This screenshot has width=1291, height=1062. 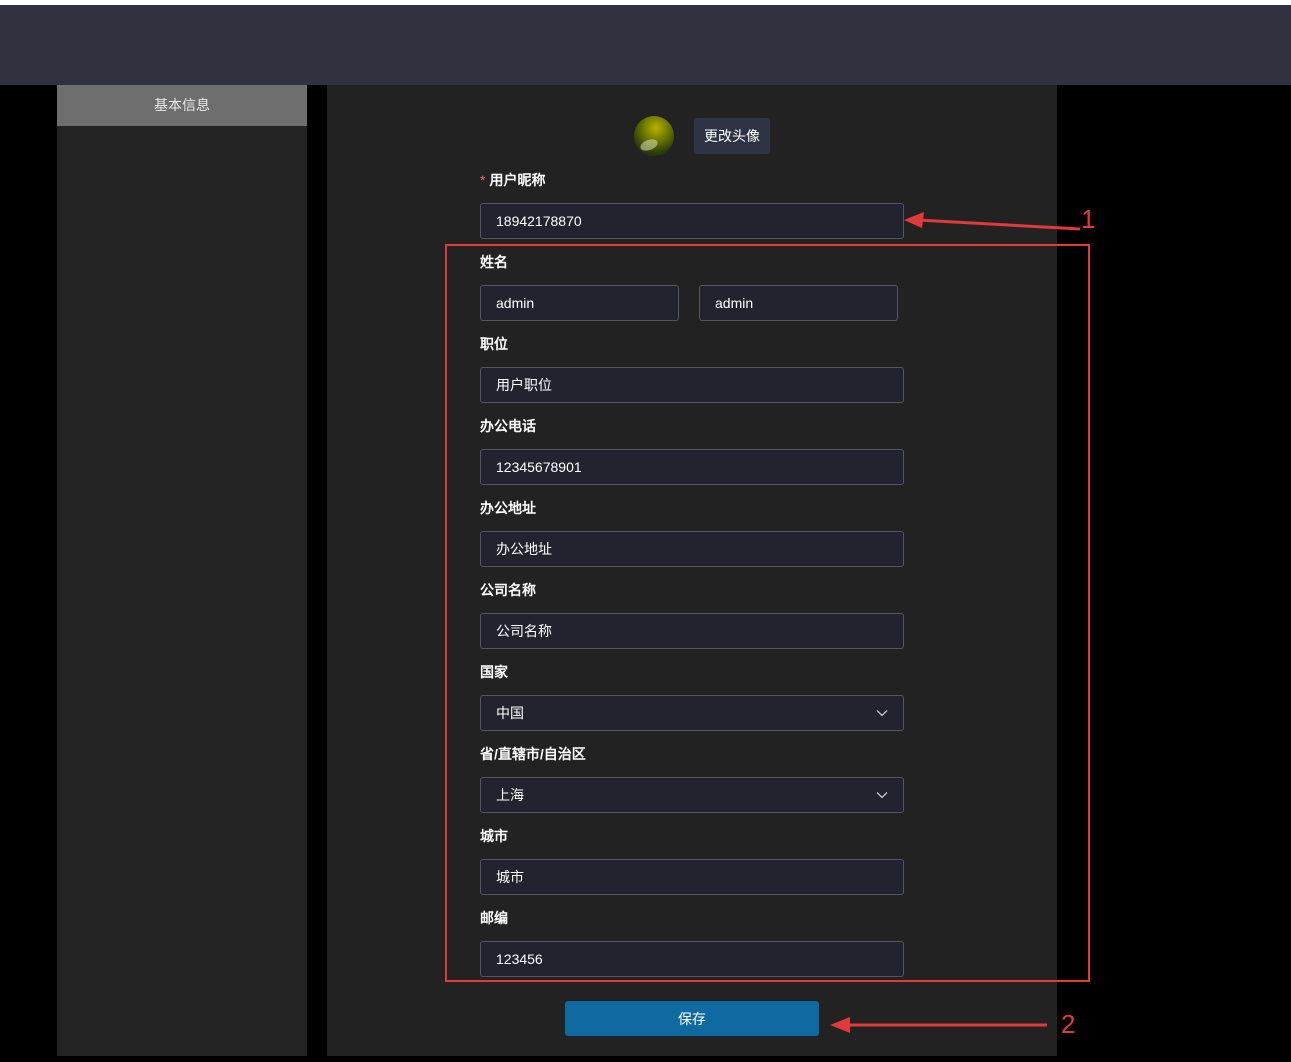 I want to click on change-avatar-button: 更改头像, so click(x=732, y=136).